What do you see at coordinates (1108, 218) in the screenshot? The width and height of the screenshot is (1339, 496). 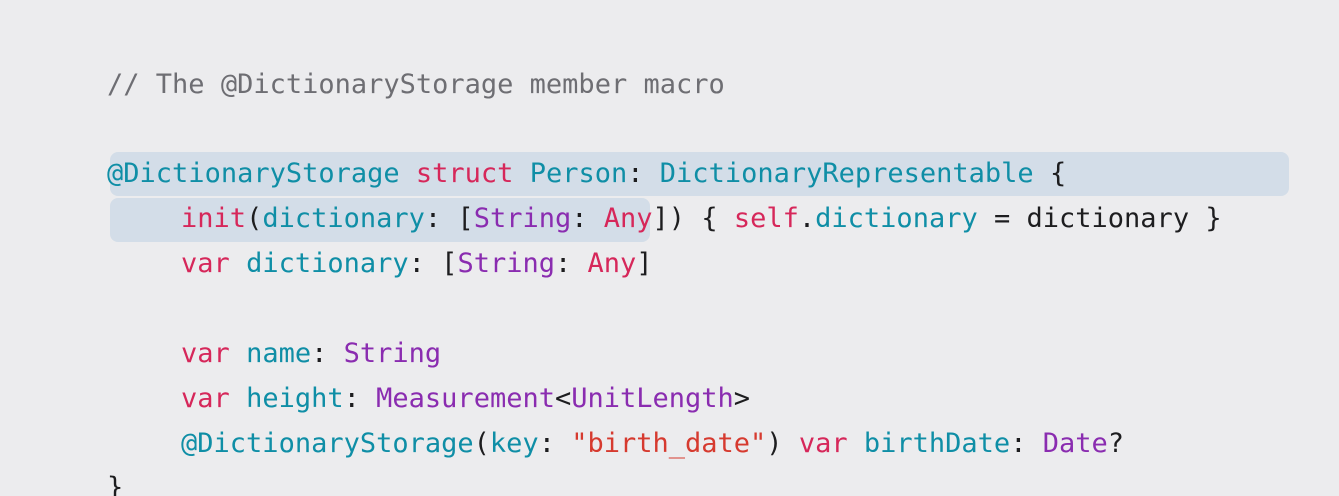 I see `value-name: dictionary` at bounding box center [1108, 218].